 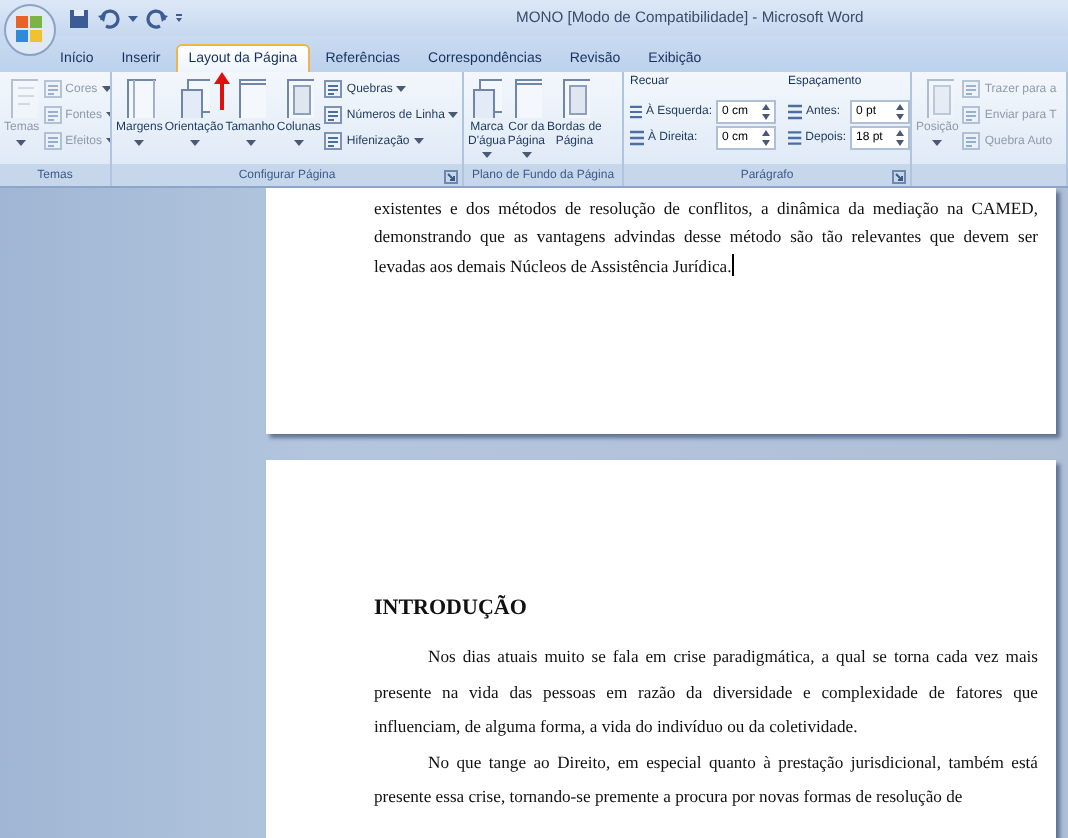 What do you see at coordinates (706, 779) in the screenshot?
I see `body-paragraph: No que tange ao Direito, em especial quanto à prestação jurisdicional, também está presente essa crise, tornando-se premente a procura por novas formas de resolução de` at bounding box center [706, 779].